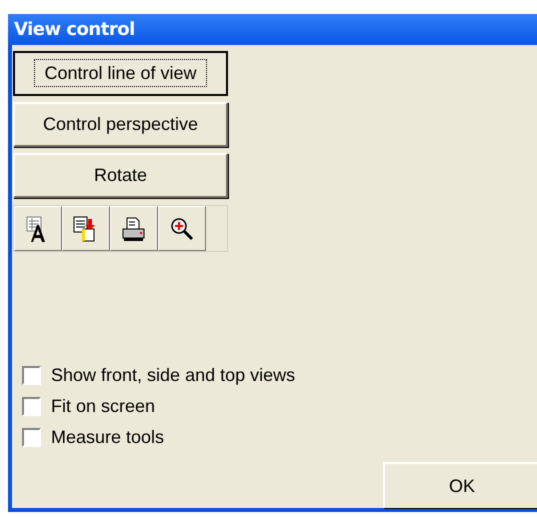 The width and height of the screenshot is (537, 517). What do you see at coordinates (460, 485) in the screenshot?
I see `ok-button: OK` at bounding box center [460, 485].